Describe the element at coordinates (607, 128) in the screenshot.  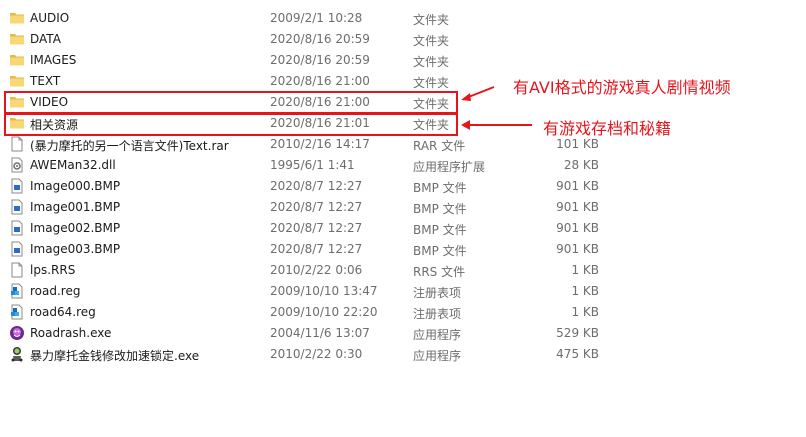
I see `resources-annotation-text: 有游戏存档和秘籍` at that location.